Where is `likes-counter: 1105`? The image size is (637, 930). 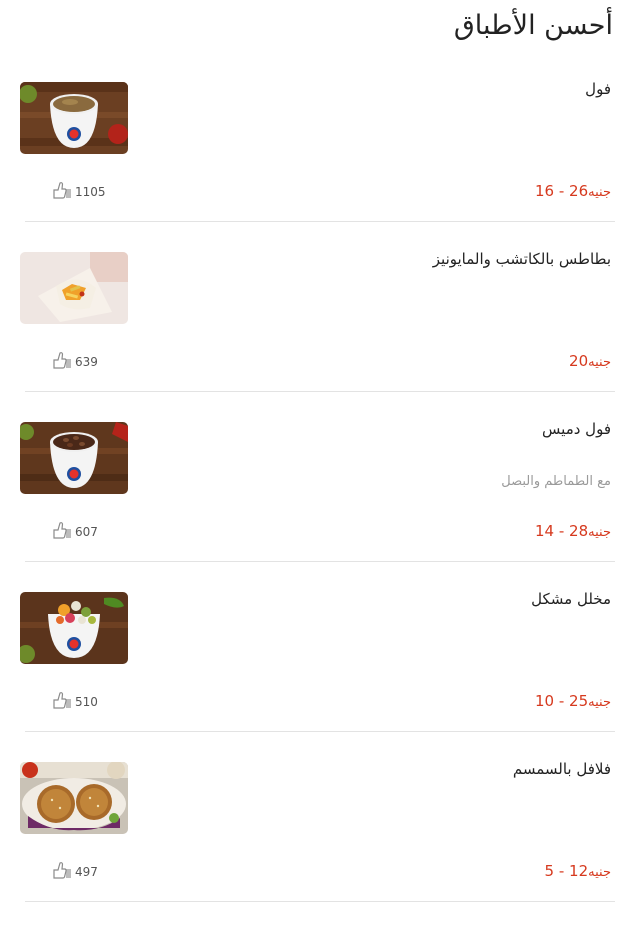 likes-counter: 1105 is located at coordinates (79, 191).